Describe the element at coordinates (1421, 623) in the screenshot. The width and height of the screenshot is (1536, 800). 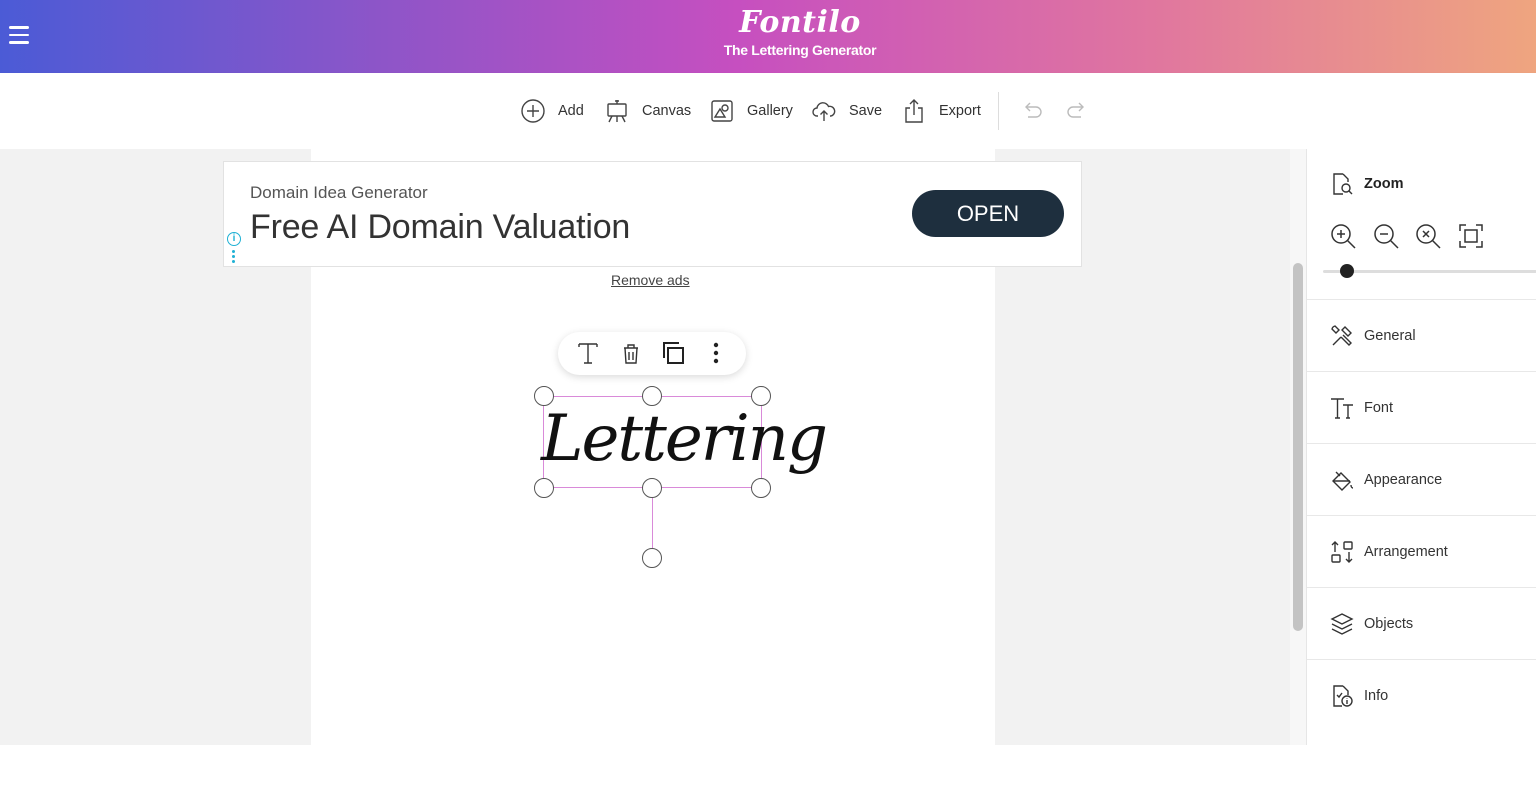
I see `panel-section-objects: Objects` at that location.